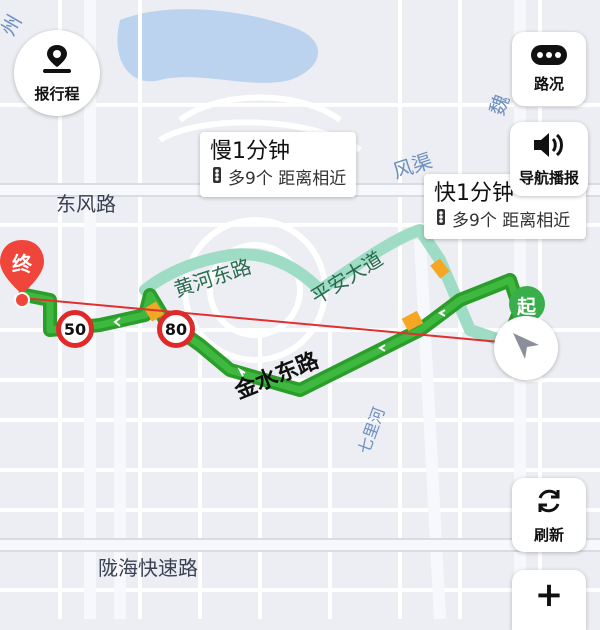  What do you see at coordinates (86, 204) in the screenshot?
I see `road-label-dongfeng: 东风路` at bounding box center [86, 204].